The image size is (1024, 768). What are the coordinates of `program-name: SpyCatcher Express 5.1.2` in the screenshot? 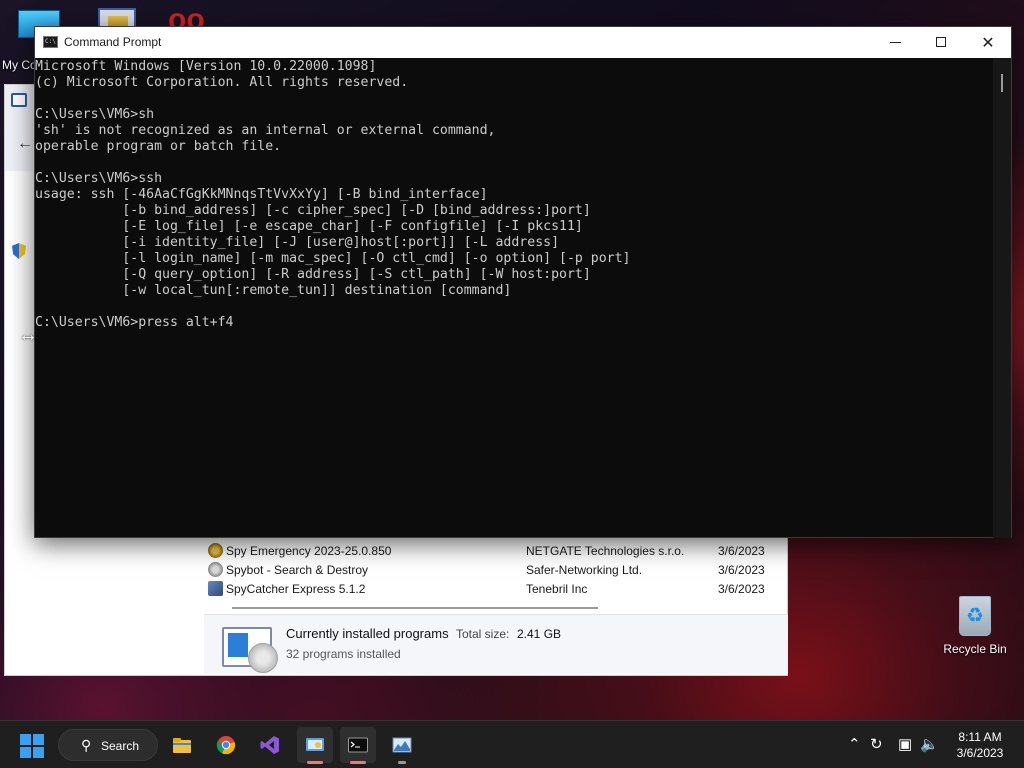 It's located at (296, 589).